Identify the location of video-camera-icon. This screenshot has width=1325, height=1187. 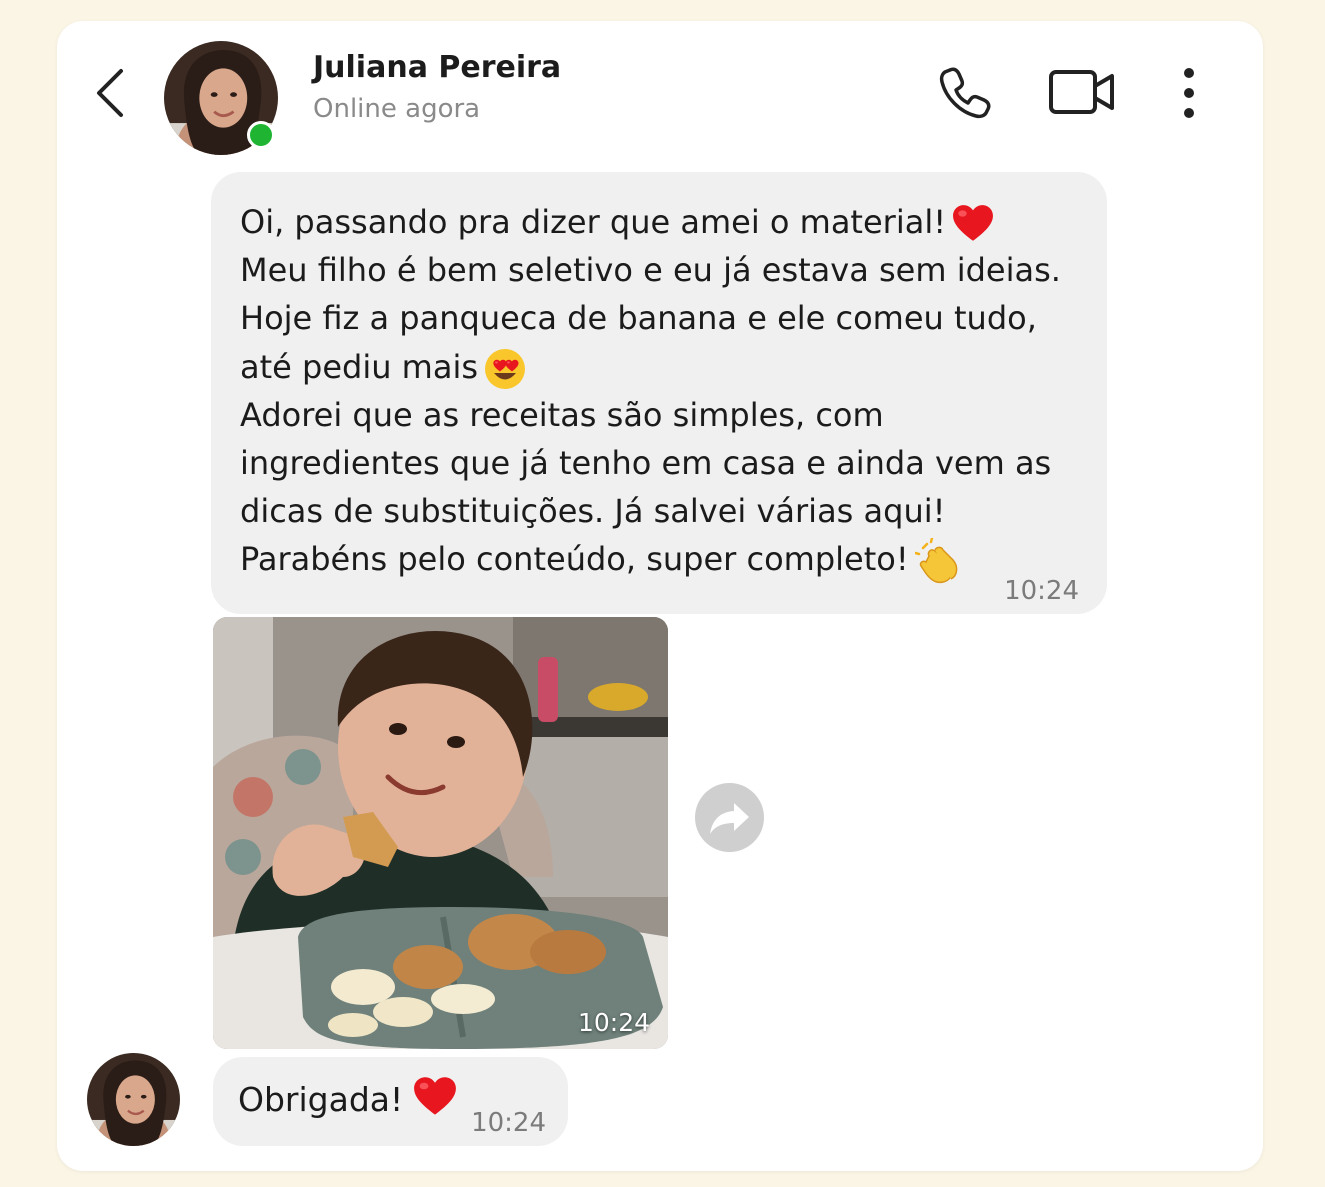
(1081, 92).